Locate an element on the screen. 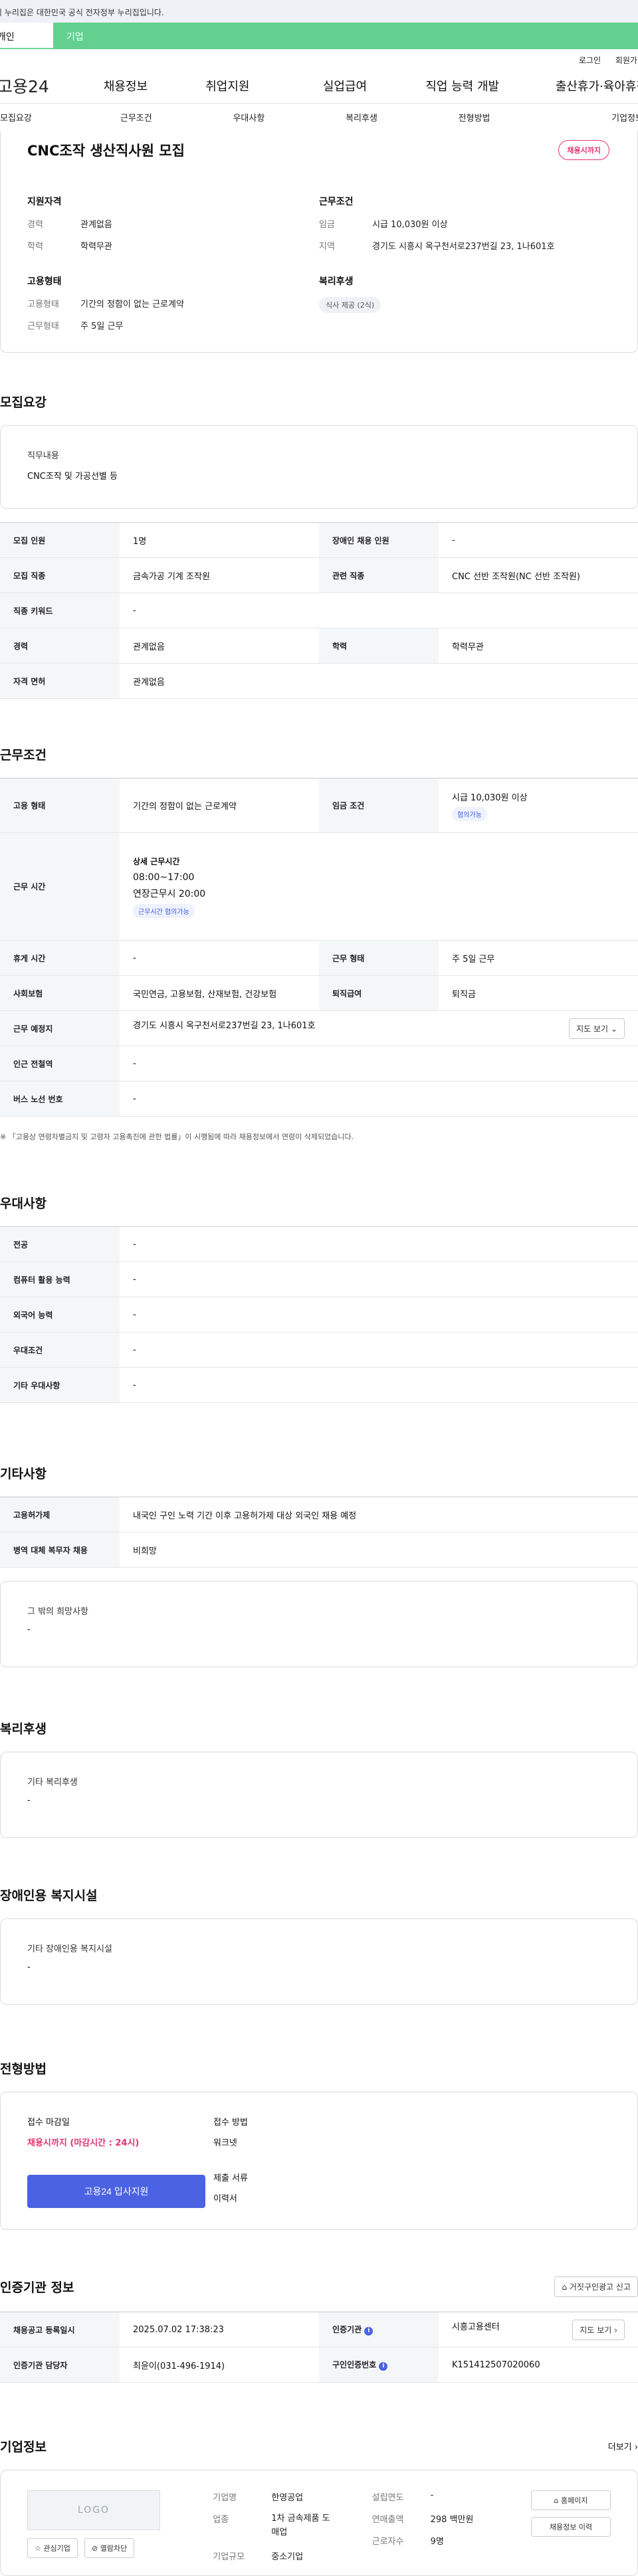 Image resolution: width=638 pixels, height=2576 pixels. signup-link: 회원가입 is located at coordinates (626, 60).